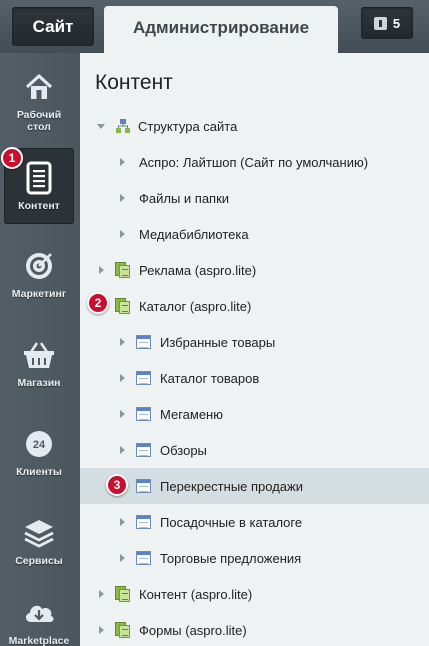 This screenshot has height=646, width=429. I want to click on tree-item-label: Контент (aspro.lite), so click(196, 594).